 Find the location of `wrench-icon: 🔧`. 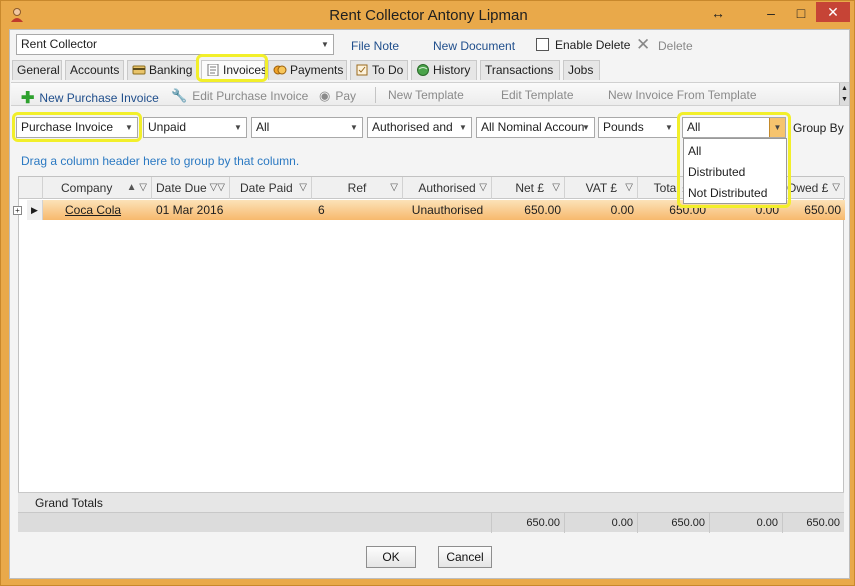

wrench-icon: 🔧 is located at coordinates (179, 95).